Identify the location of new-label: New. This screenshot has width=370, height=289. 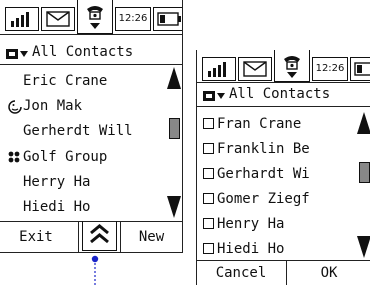
(151, 237).